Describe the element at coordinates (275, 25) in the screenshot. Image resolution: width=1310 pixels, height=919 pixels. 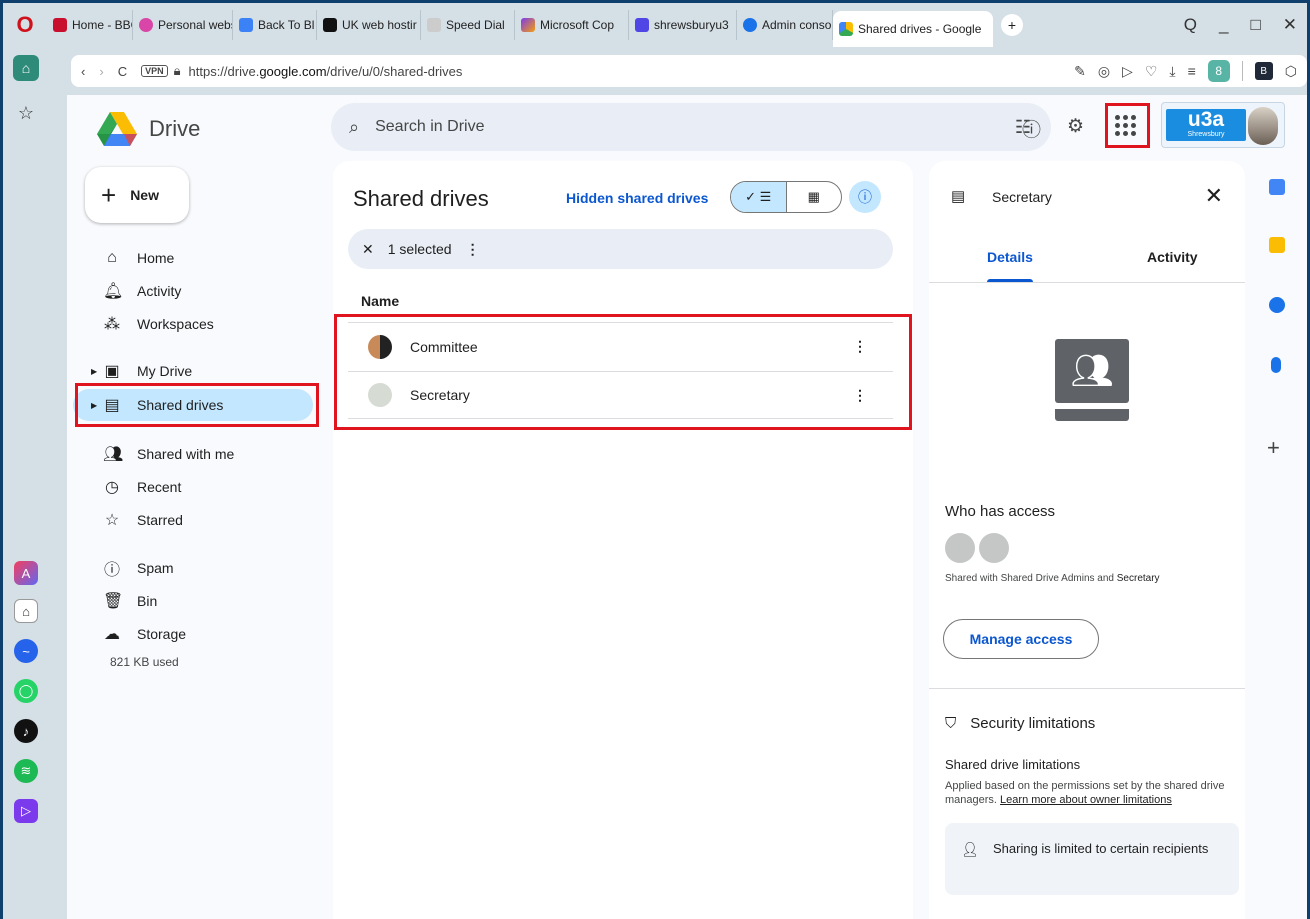
I see `tab-back-to: Back To Bl` at that location.